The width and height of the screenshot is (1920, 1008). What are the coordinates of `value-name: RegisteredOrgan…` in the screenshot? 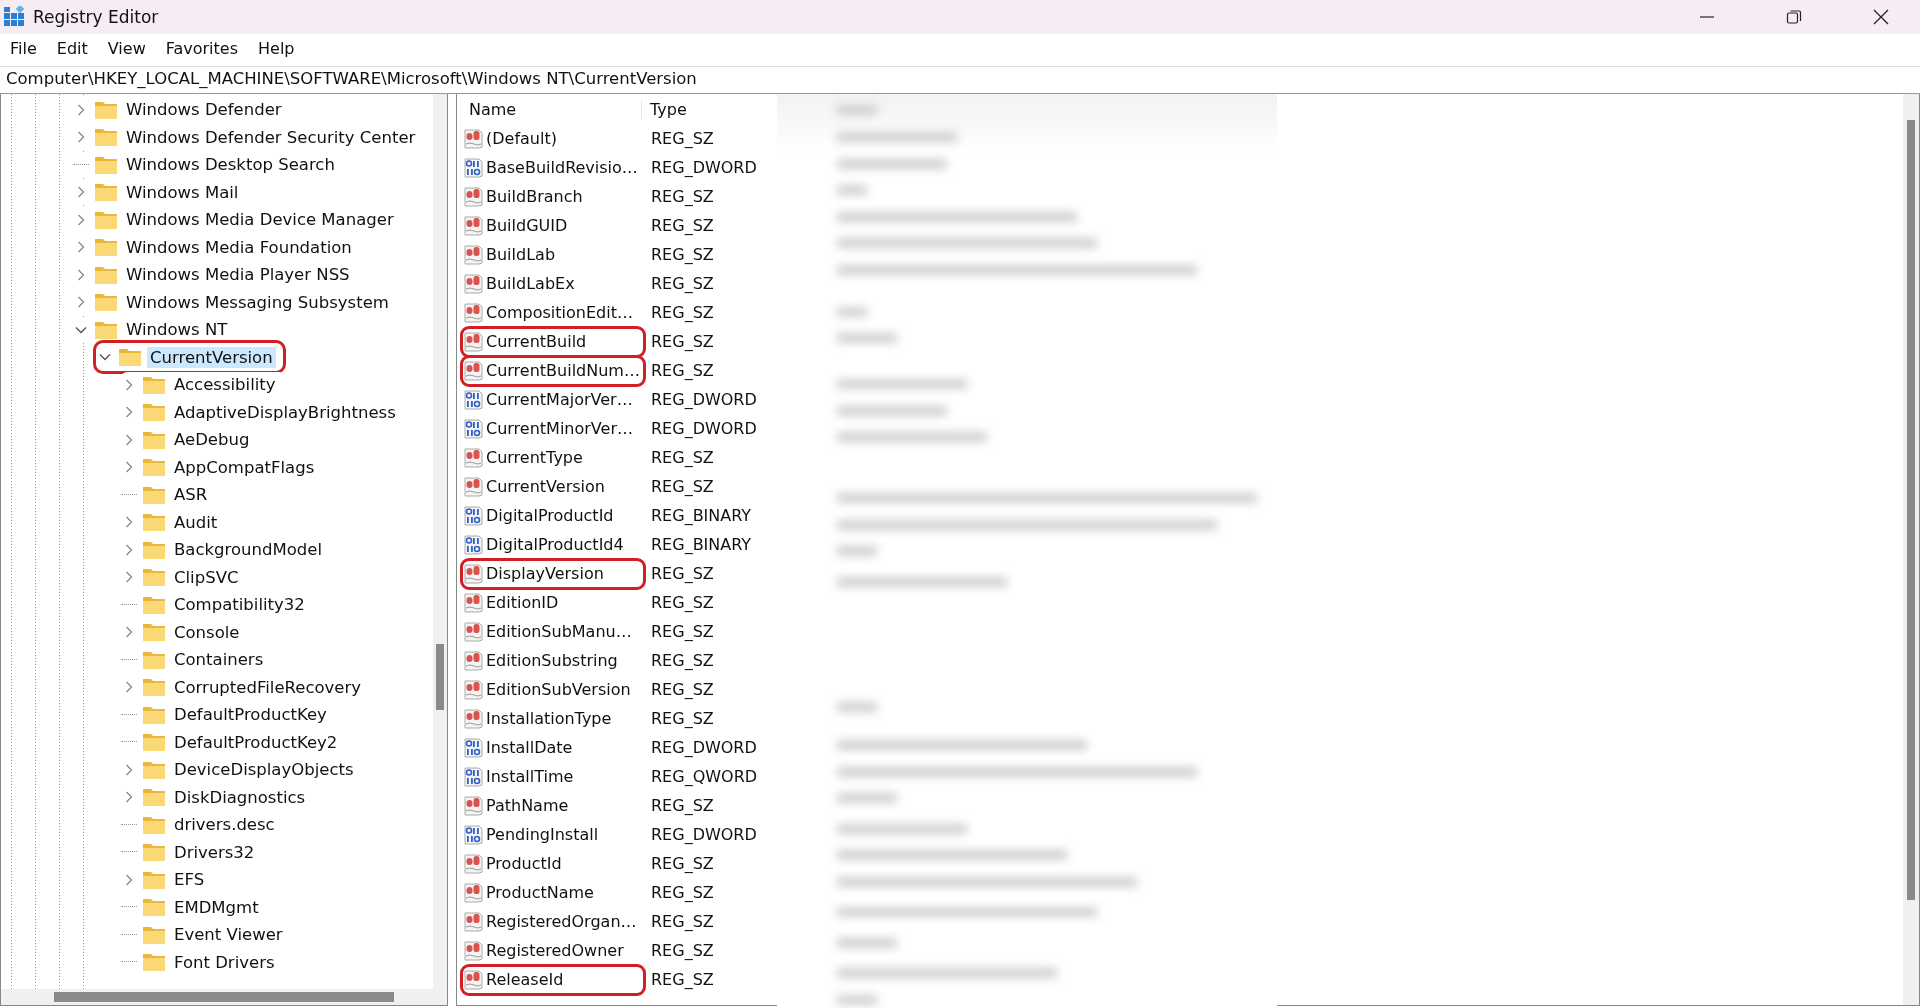 It's located at (553, 921).